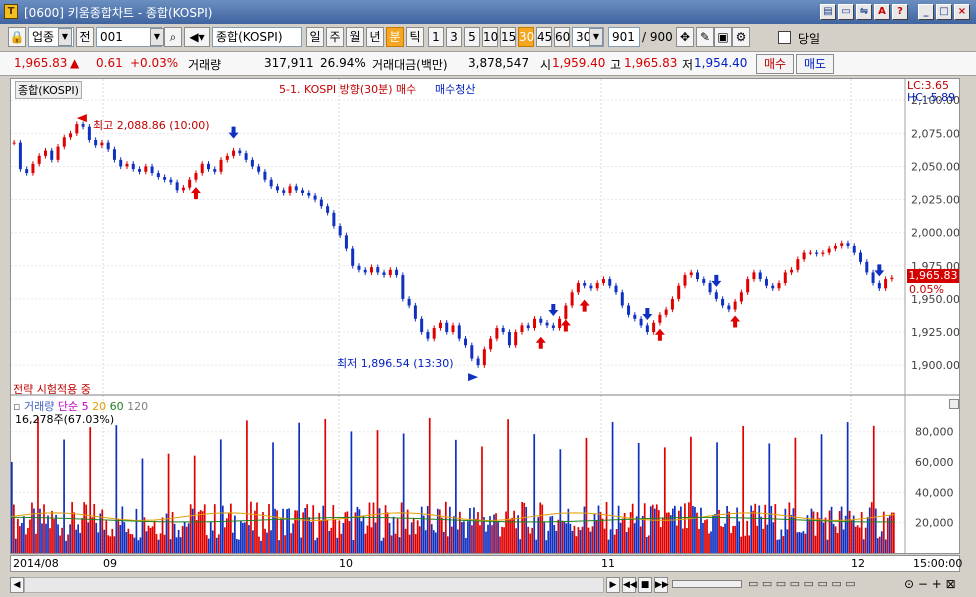  What do you see at coordinates (846, 12) in the screenshot?
I see `window-icon: ▭` at bounding box center [846, 12].